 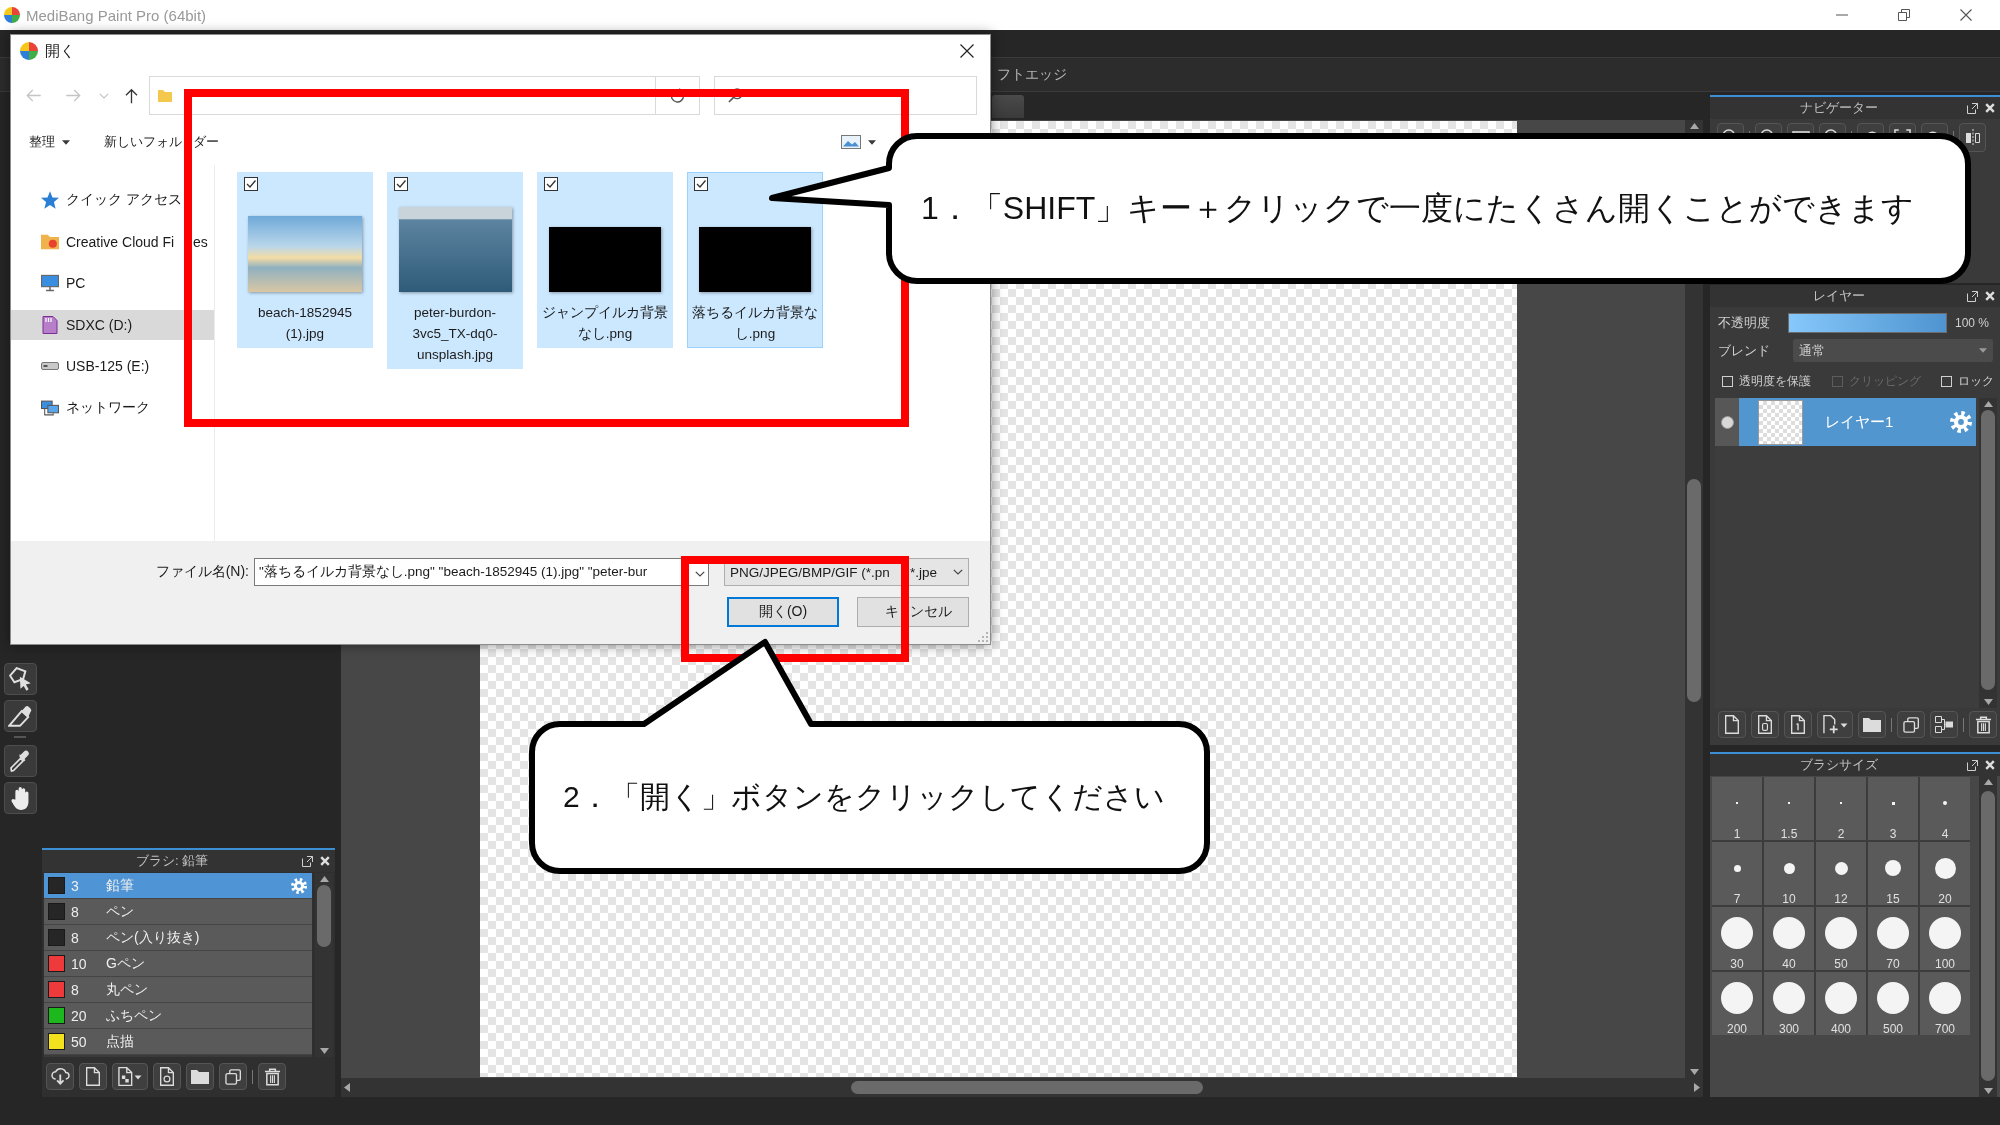 I want to click on brush-size-cell: 300, so click(x=1789, y=1003).